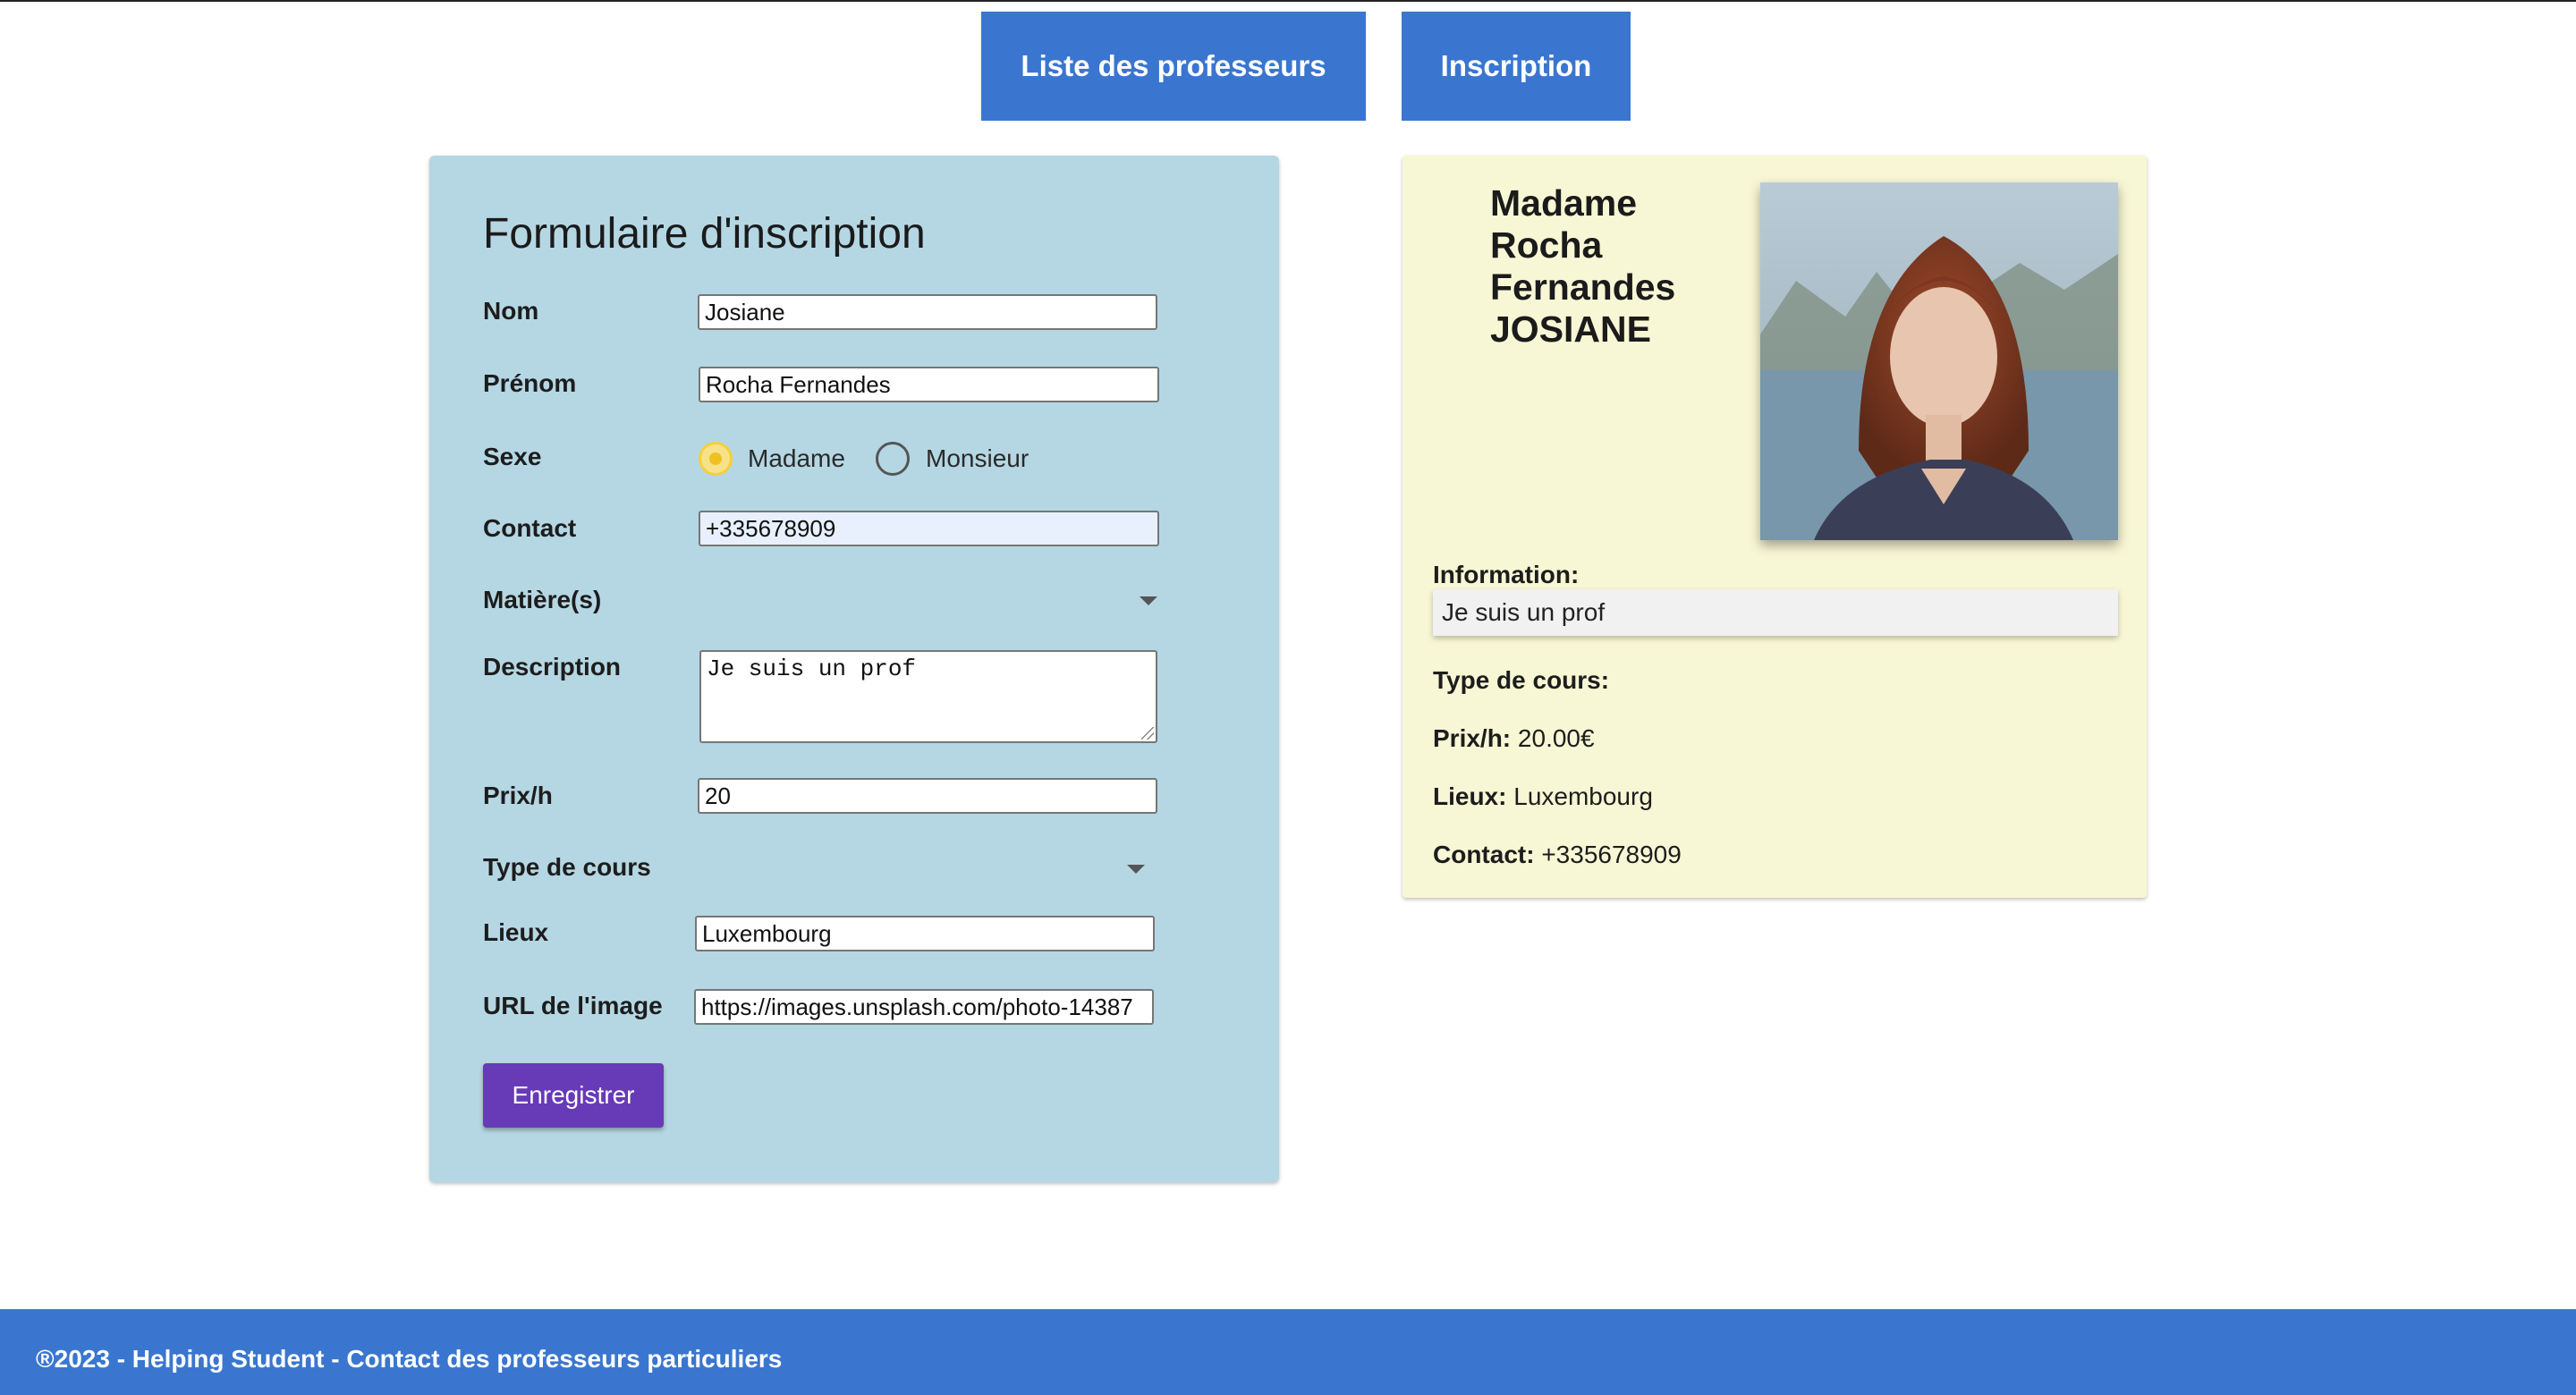 The height and width of the screenshot is (1395, 2576). What do you see at coordinates (1472, 738) in the screenshot?
I see `preview-prix-label: Prix/h:` at bounding box center [1472, 738].